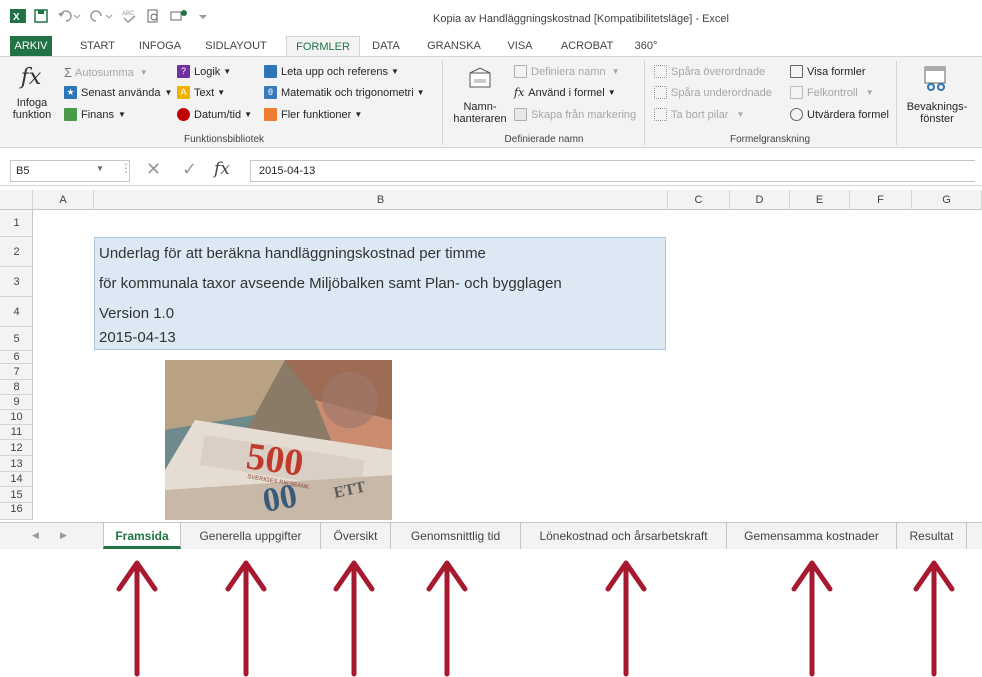  I want to click on text-button: A Text ▼, so click(201, 92).